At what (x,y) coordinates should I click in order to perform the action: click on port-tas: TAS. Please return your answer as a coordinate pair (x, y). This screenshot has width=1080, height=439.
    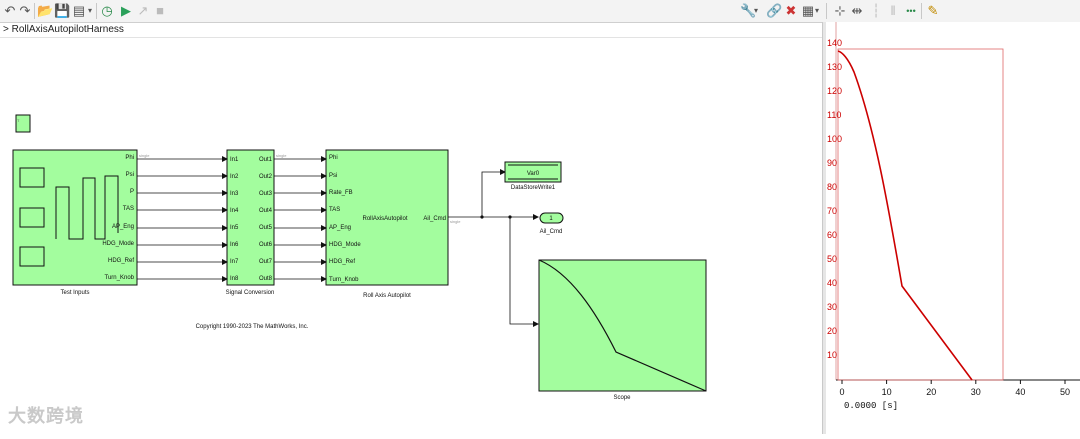
    Looking at the image, I should click on (128, 209).